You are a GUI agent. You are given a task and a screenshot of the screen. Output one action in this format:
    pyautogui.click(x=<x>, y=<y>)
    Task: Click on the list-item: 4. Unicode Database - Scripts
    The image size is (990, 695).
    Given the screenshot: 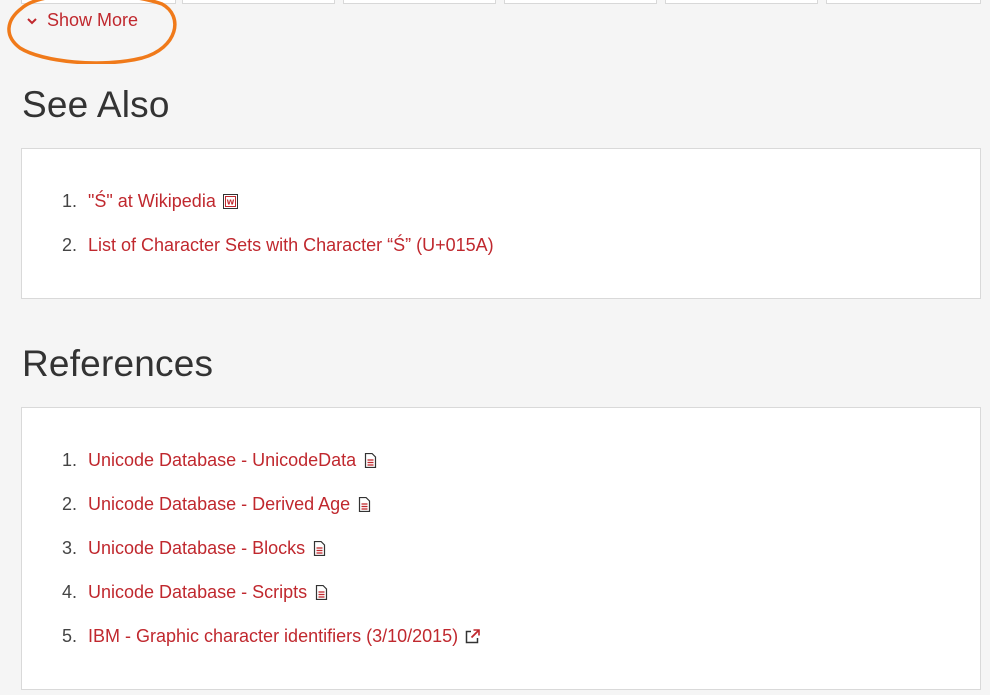 What is the action you would take?
    pyautogui.click(x=271, y=600)
    